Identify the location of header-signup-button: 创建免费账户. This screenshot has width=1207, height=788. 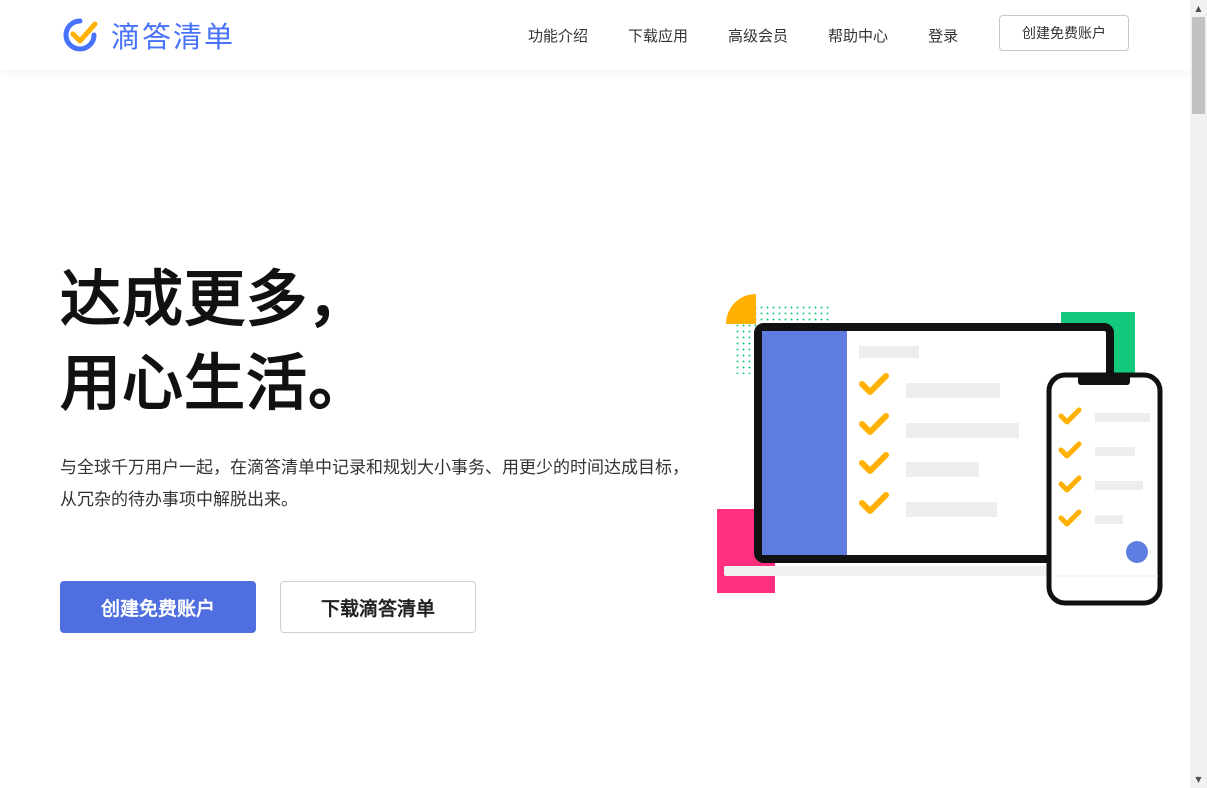
(1064, 33).